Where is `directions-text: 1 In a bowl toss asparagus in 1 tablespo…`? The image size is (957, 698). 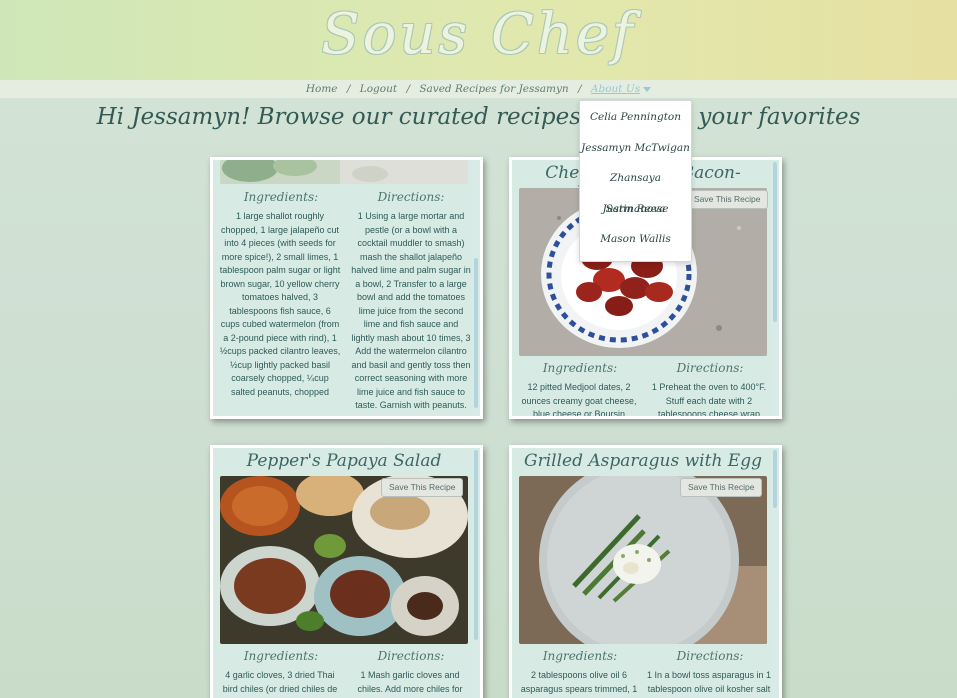
directions-text: 1 In a bowl toss asparagus in 1 tablespo… is located at coordinates (709, 684).